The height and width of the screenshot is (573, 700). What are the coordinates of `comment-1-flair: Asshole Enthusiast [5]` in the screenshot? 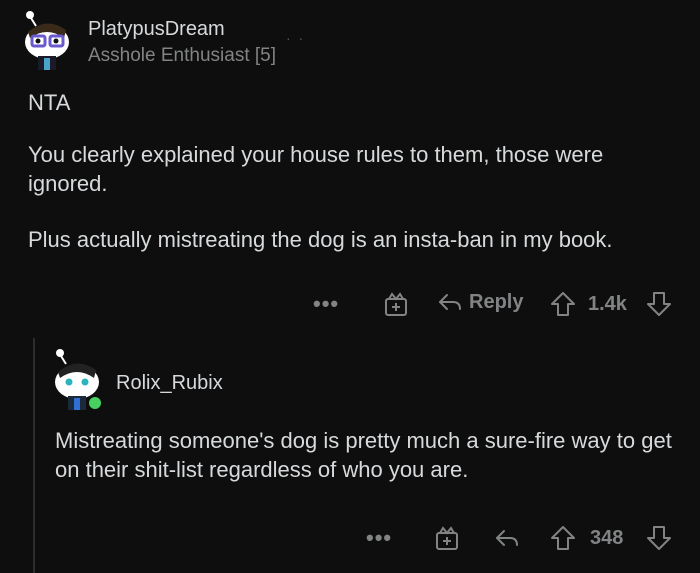 It's located at (182, 55).